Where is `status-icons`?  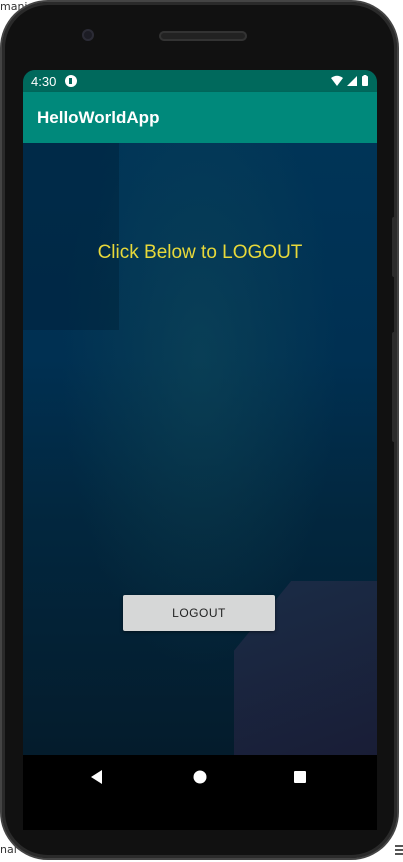
status-icons is located at coordinates (351, 81).